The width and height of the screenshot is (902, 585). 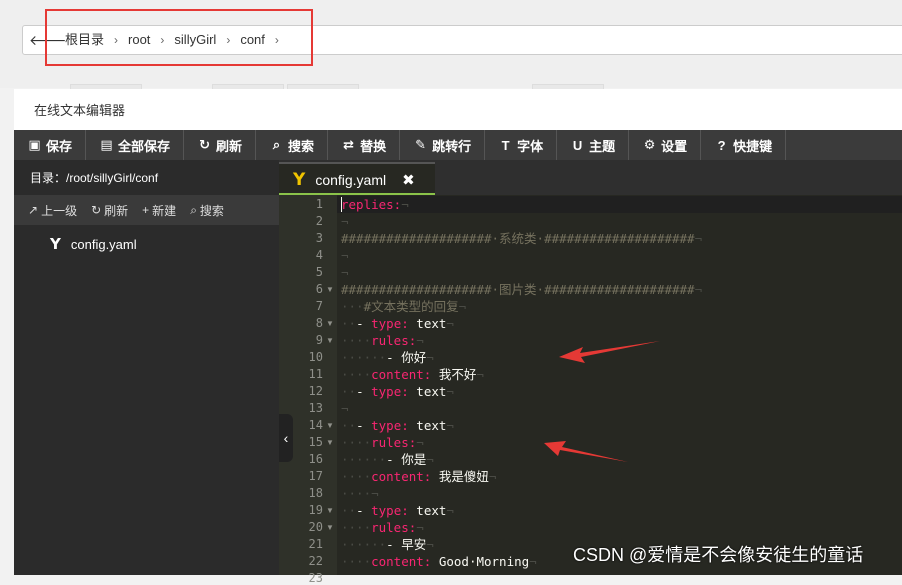 What do you see at coordinates (292, 145) in the screenshot?
I see `toolbar-button-search: ⌕ 搜索` at bounding box center [292, 145].